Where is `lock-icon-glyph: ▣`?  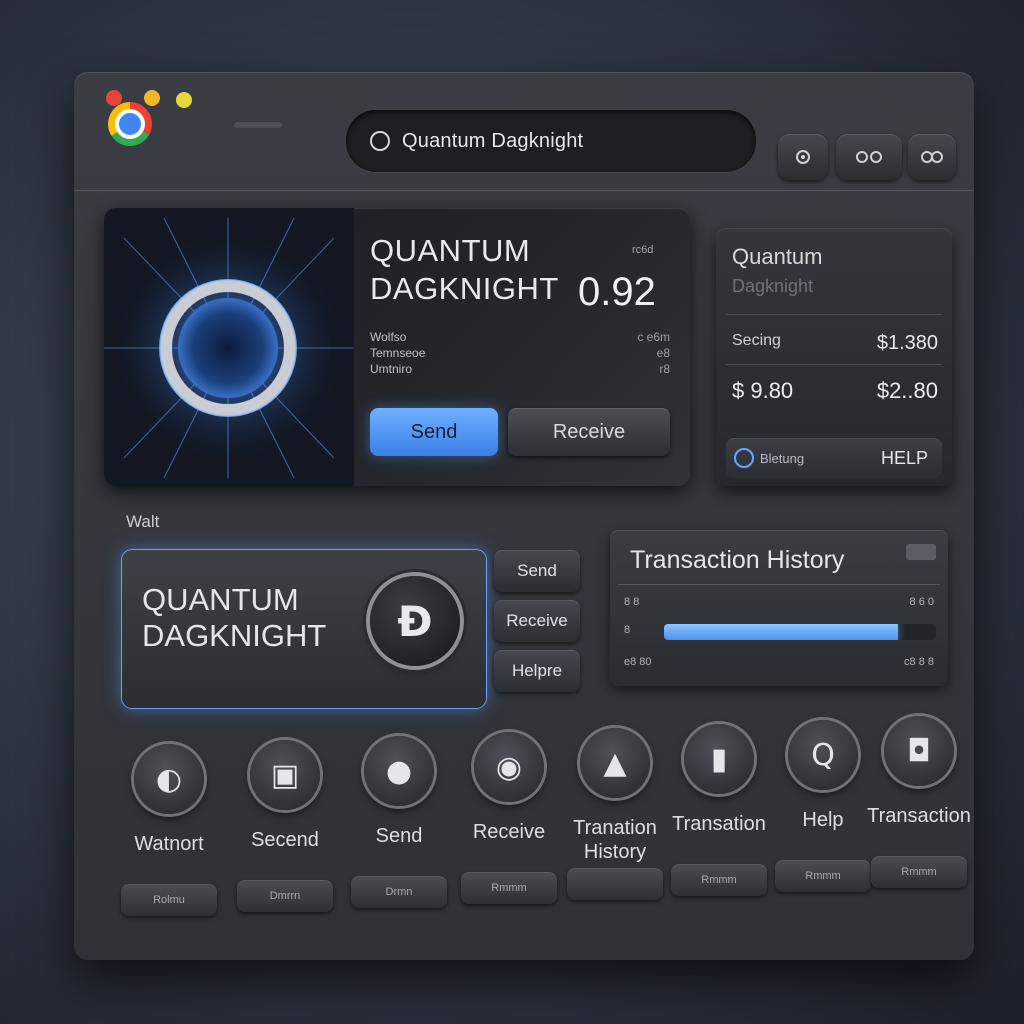 lock-icon-glyph: ▣ is located at coordinates (285, 775).